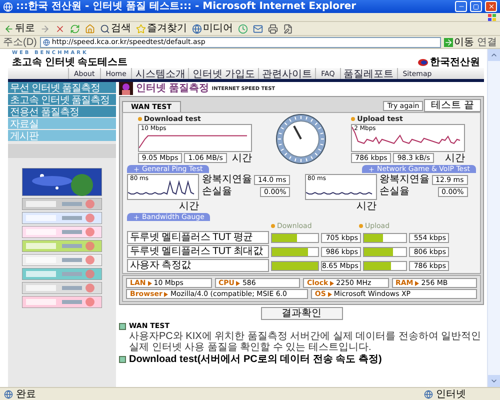 This screenshot has height=400, width=500. What do you see at coordinates (459, 42) in the screenshot?
I see `go-button: 이동` at bounding box center [459, 42].